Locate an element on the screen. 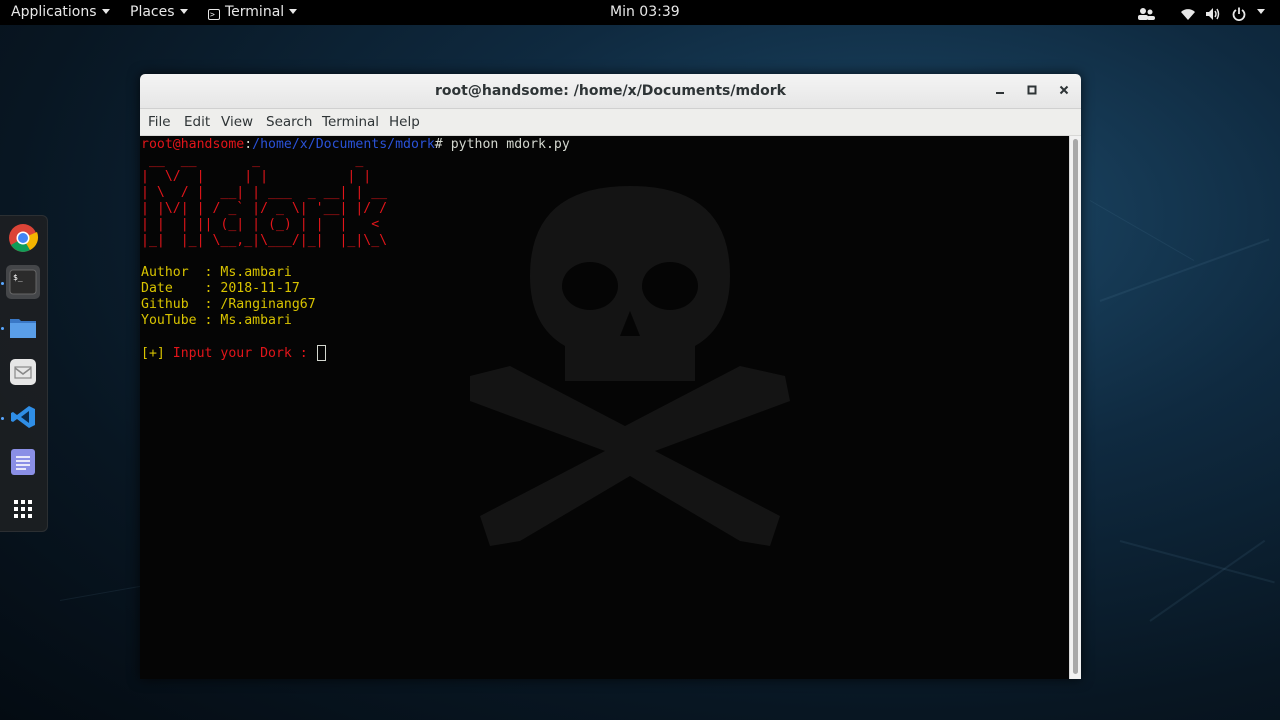  system-menu-chevron is located at coordinates (1258, 12).